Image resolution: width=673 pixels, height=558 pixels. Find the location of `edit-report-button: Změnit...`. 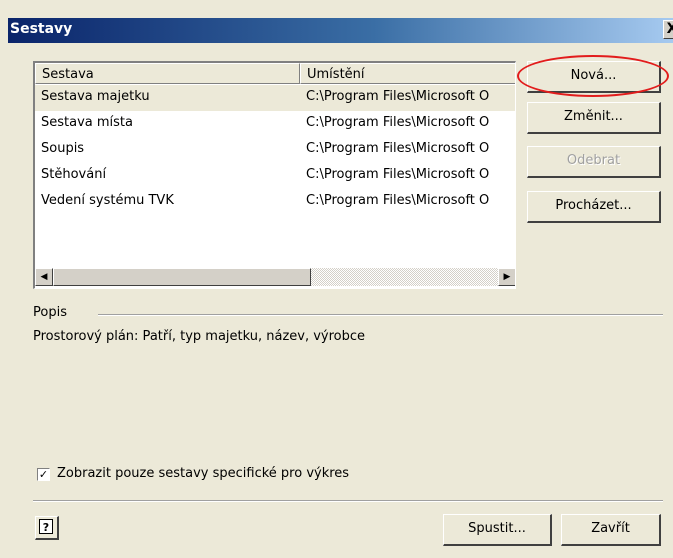

edit-report-button: Změnit... is located at coordinates (594, 118).